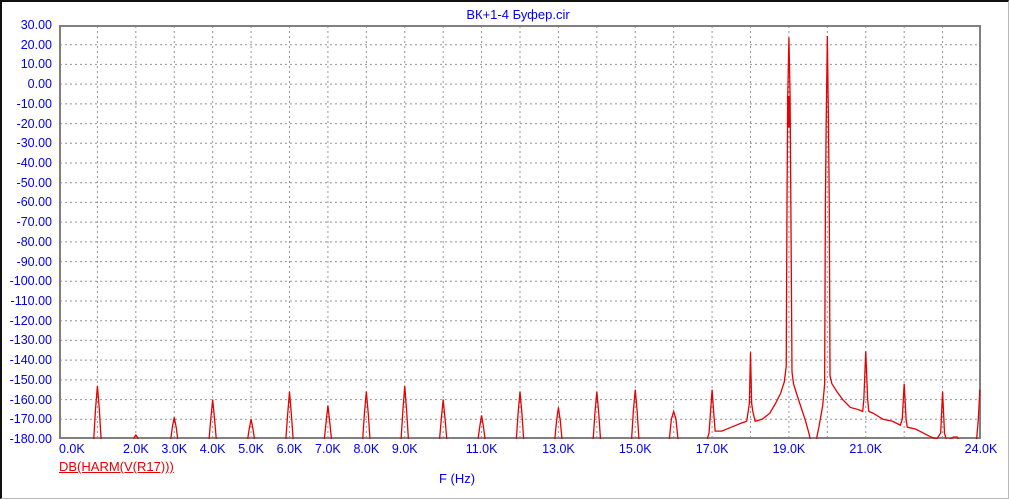 This screenshot has height=499, width=1009. Describe the element at coordinates (251, 449) in the screenshot. I see `x-tick-label: 5.0K` at that location.